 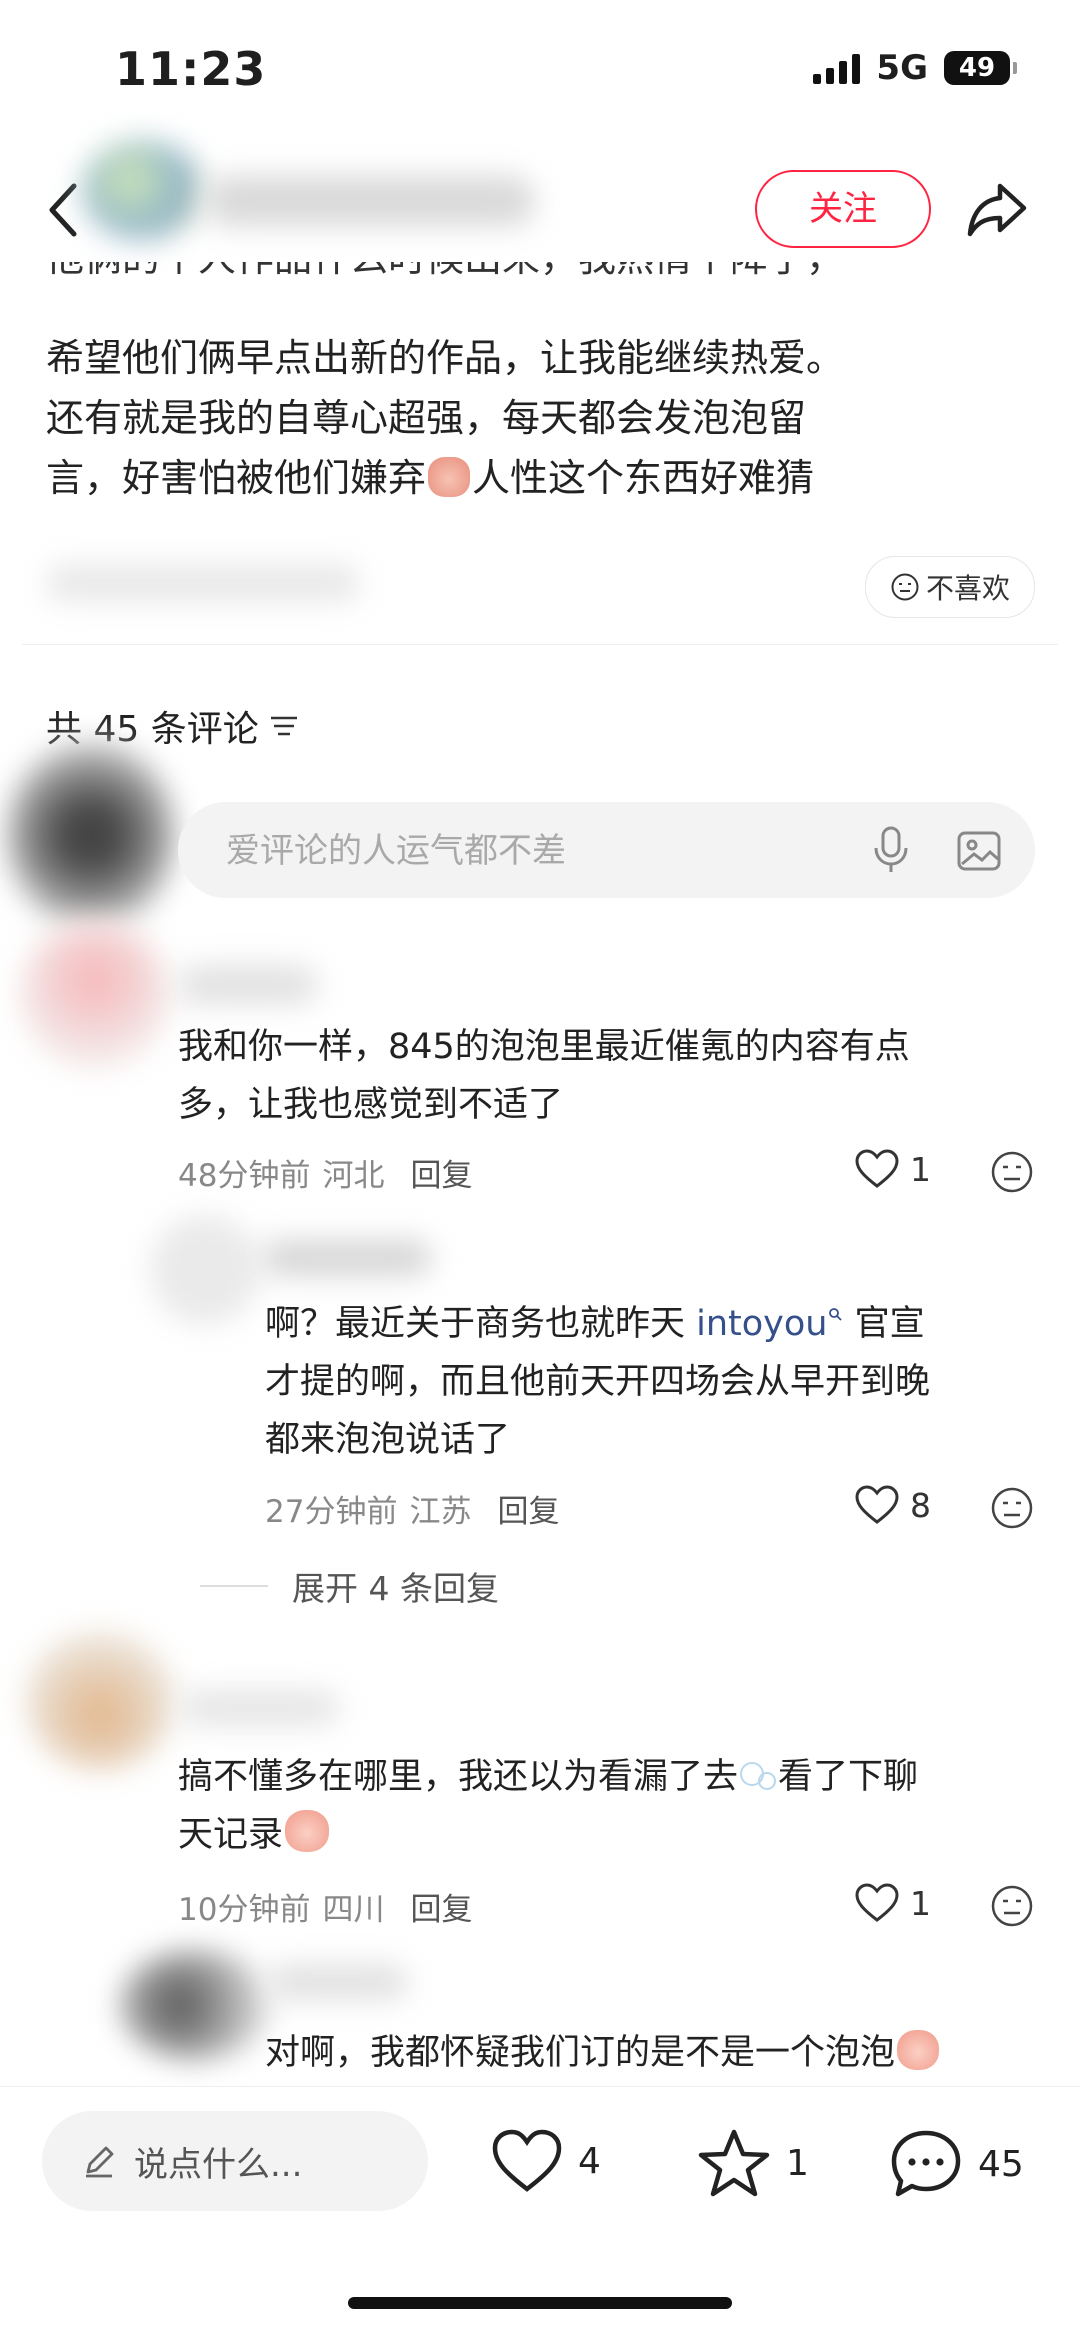 What do you see at coordinates (244, 1910) in the screenshot?
I see `comment-time: 10分钟前` at bounding box center [244, 1910].